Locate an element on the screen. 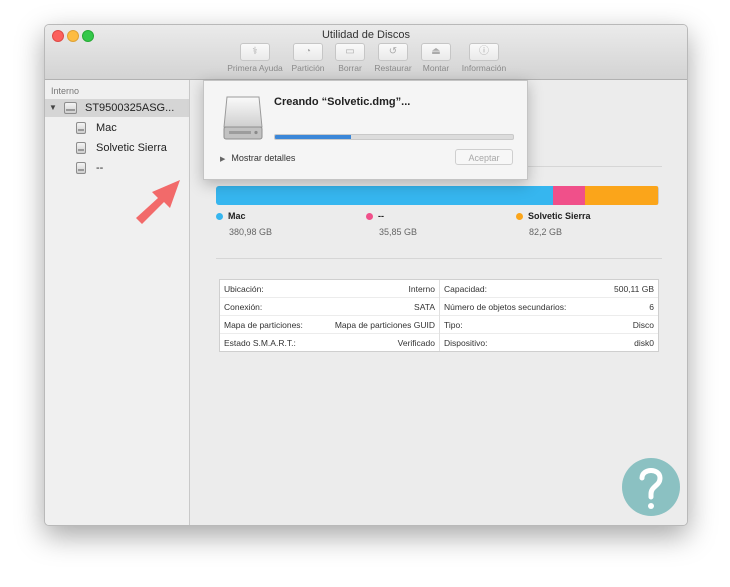 The width and height of the screenshot is (730, 587). legend-size: 35,85 GB is located at coordinates (398, 232).